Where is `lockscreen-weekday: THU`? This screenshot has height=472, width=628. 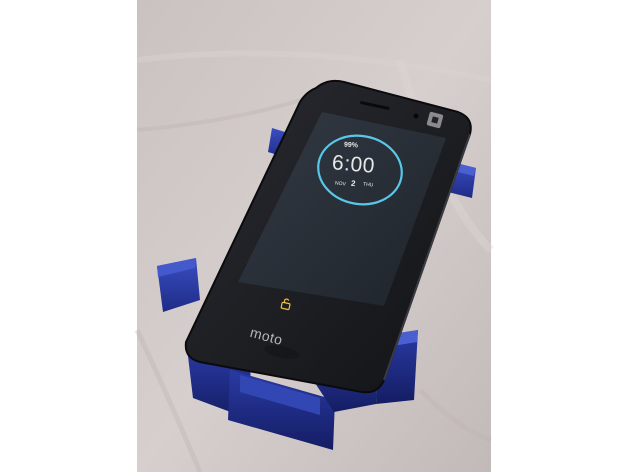
lockscreen-weekday: THU is located at coordinates (368, 185).